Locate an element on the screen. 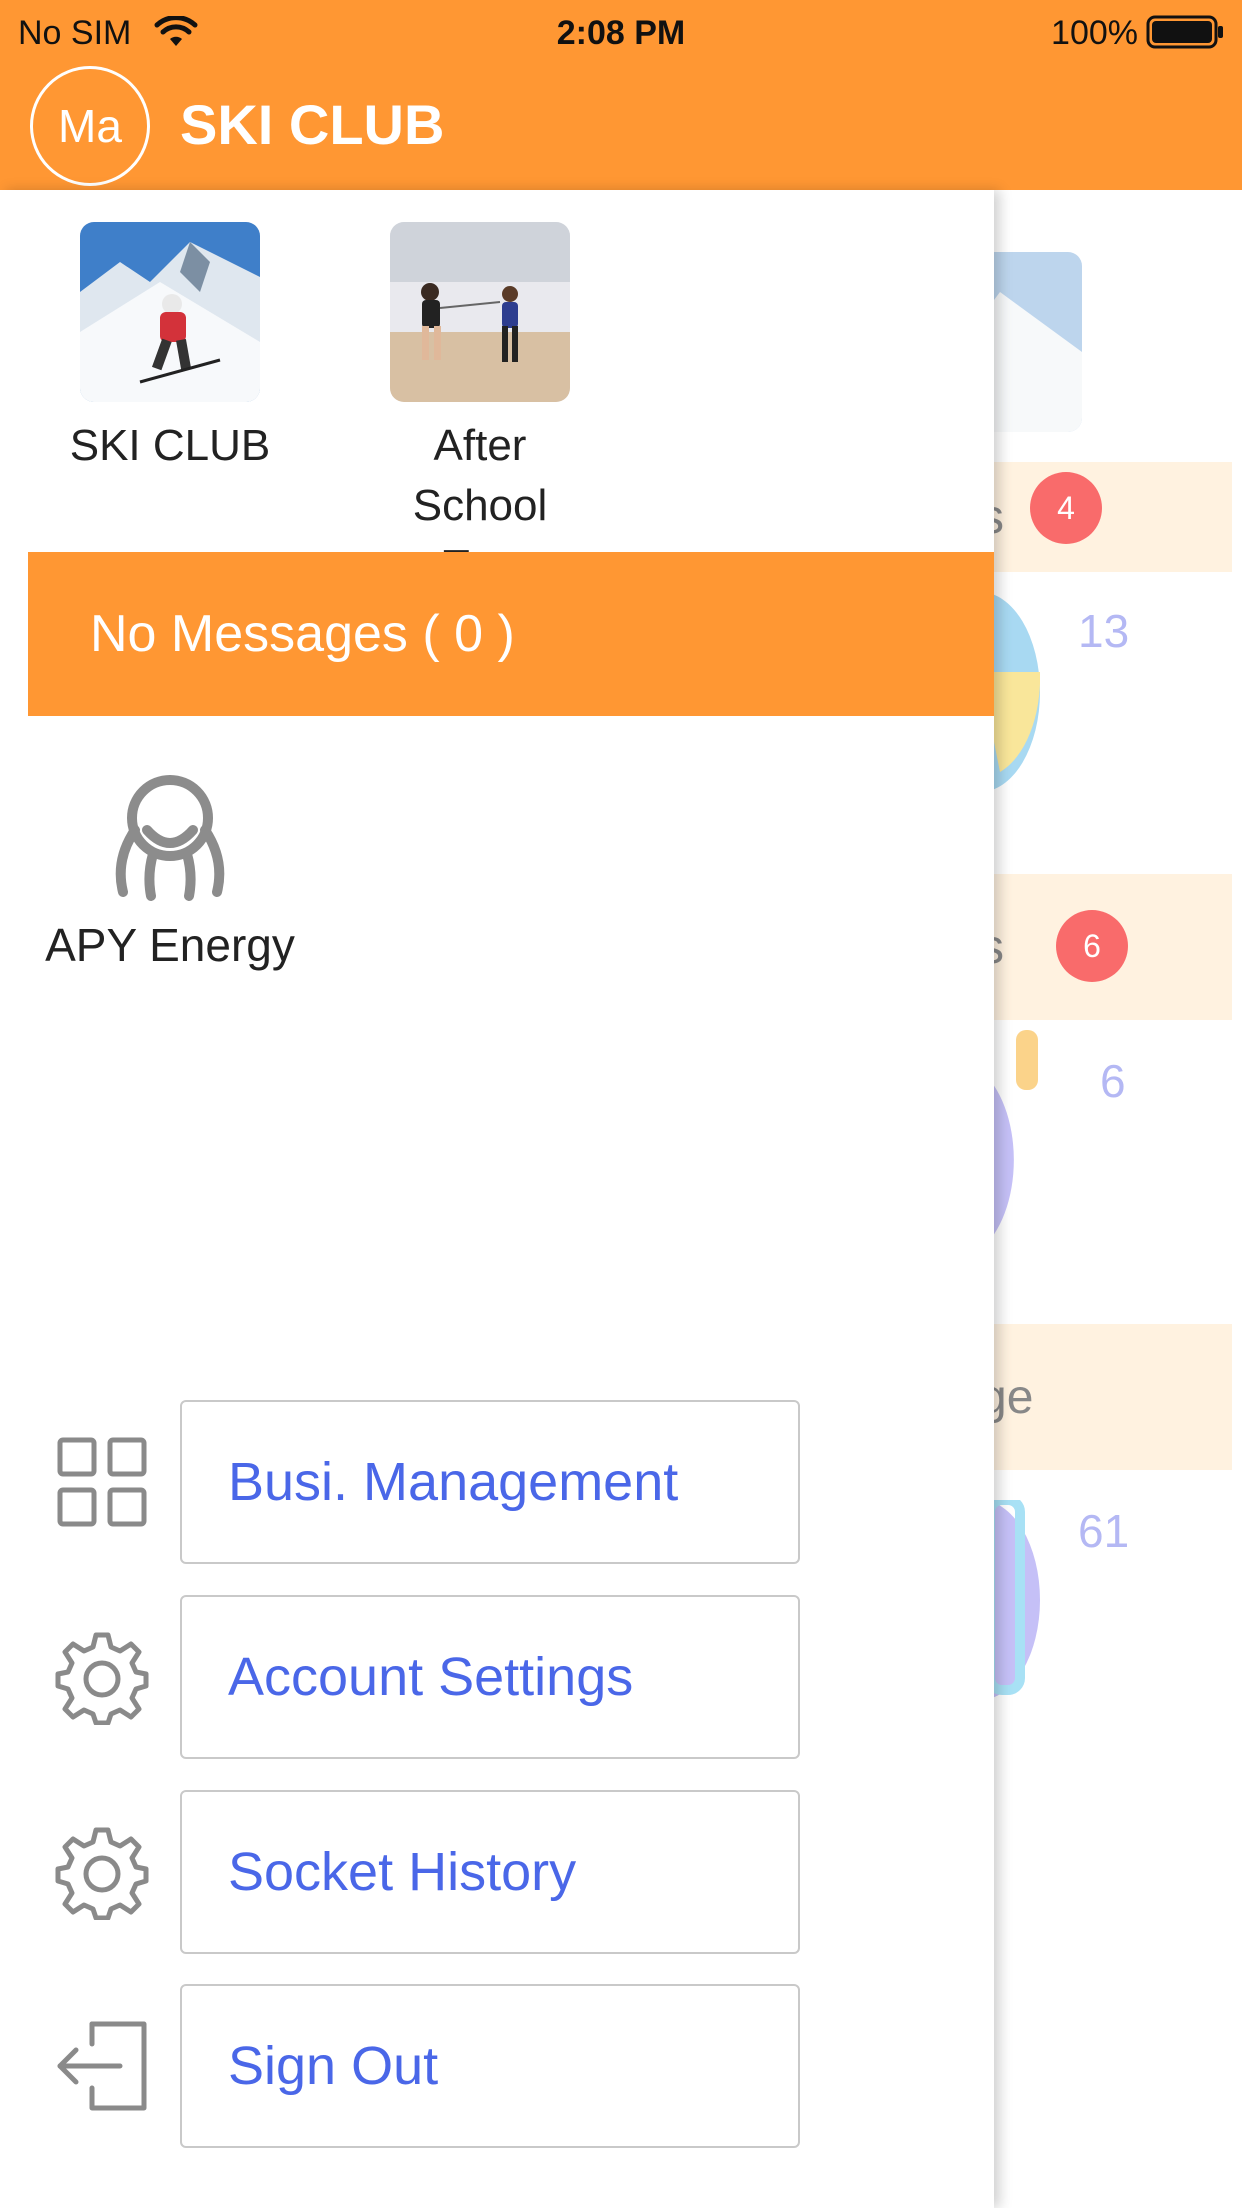  messages-bar: No Messages ( 0 ) is located at coordinates (511, 634).